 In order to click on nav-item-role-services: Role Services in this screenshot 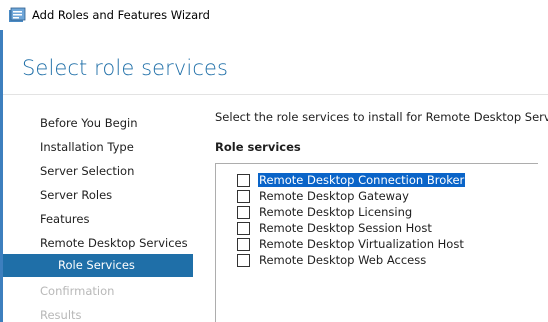, I will do `click(98, 265)`.